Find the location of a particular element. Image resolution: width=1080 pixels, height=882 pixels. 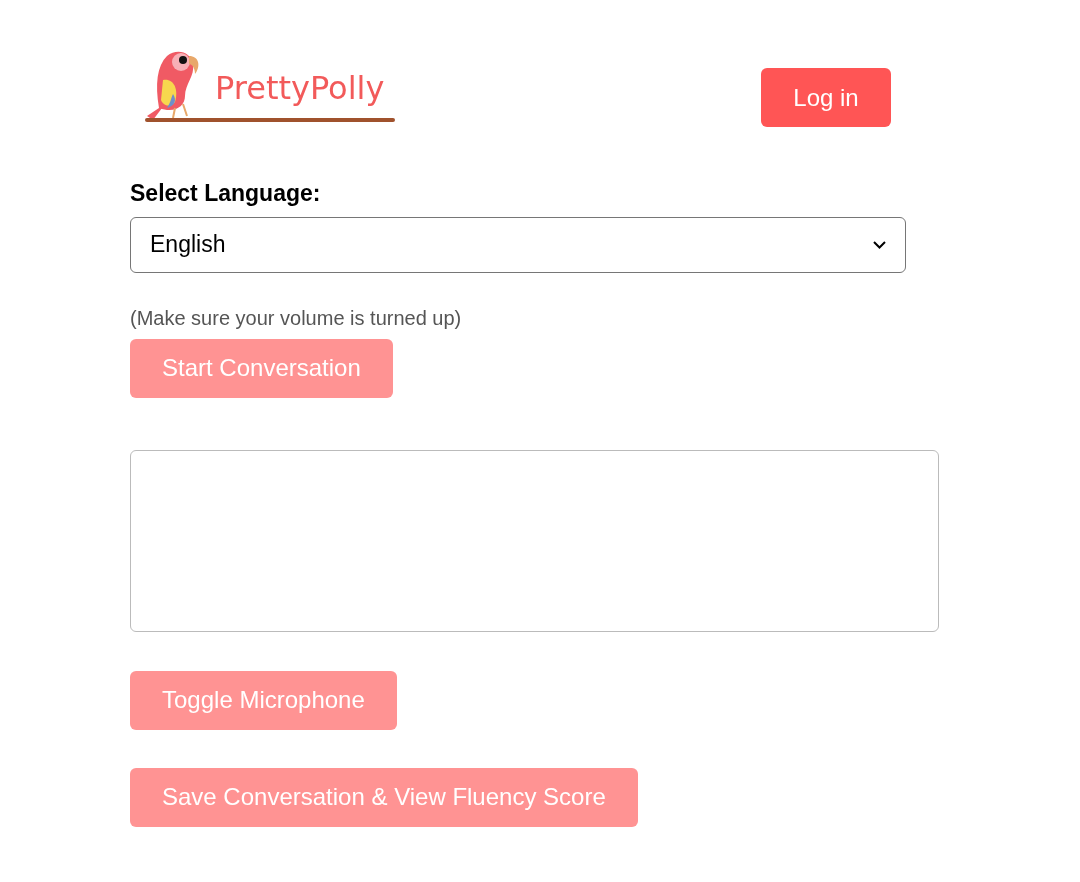

login-button: Log in is located at coordinates (826, 97).